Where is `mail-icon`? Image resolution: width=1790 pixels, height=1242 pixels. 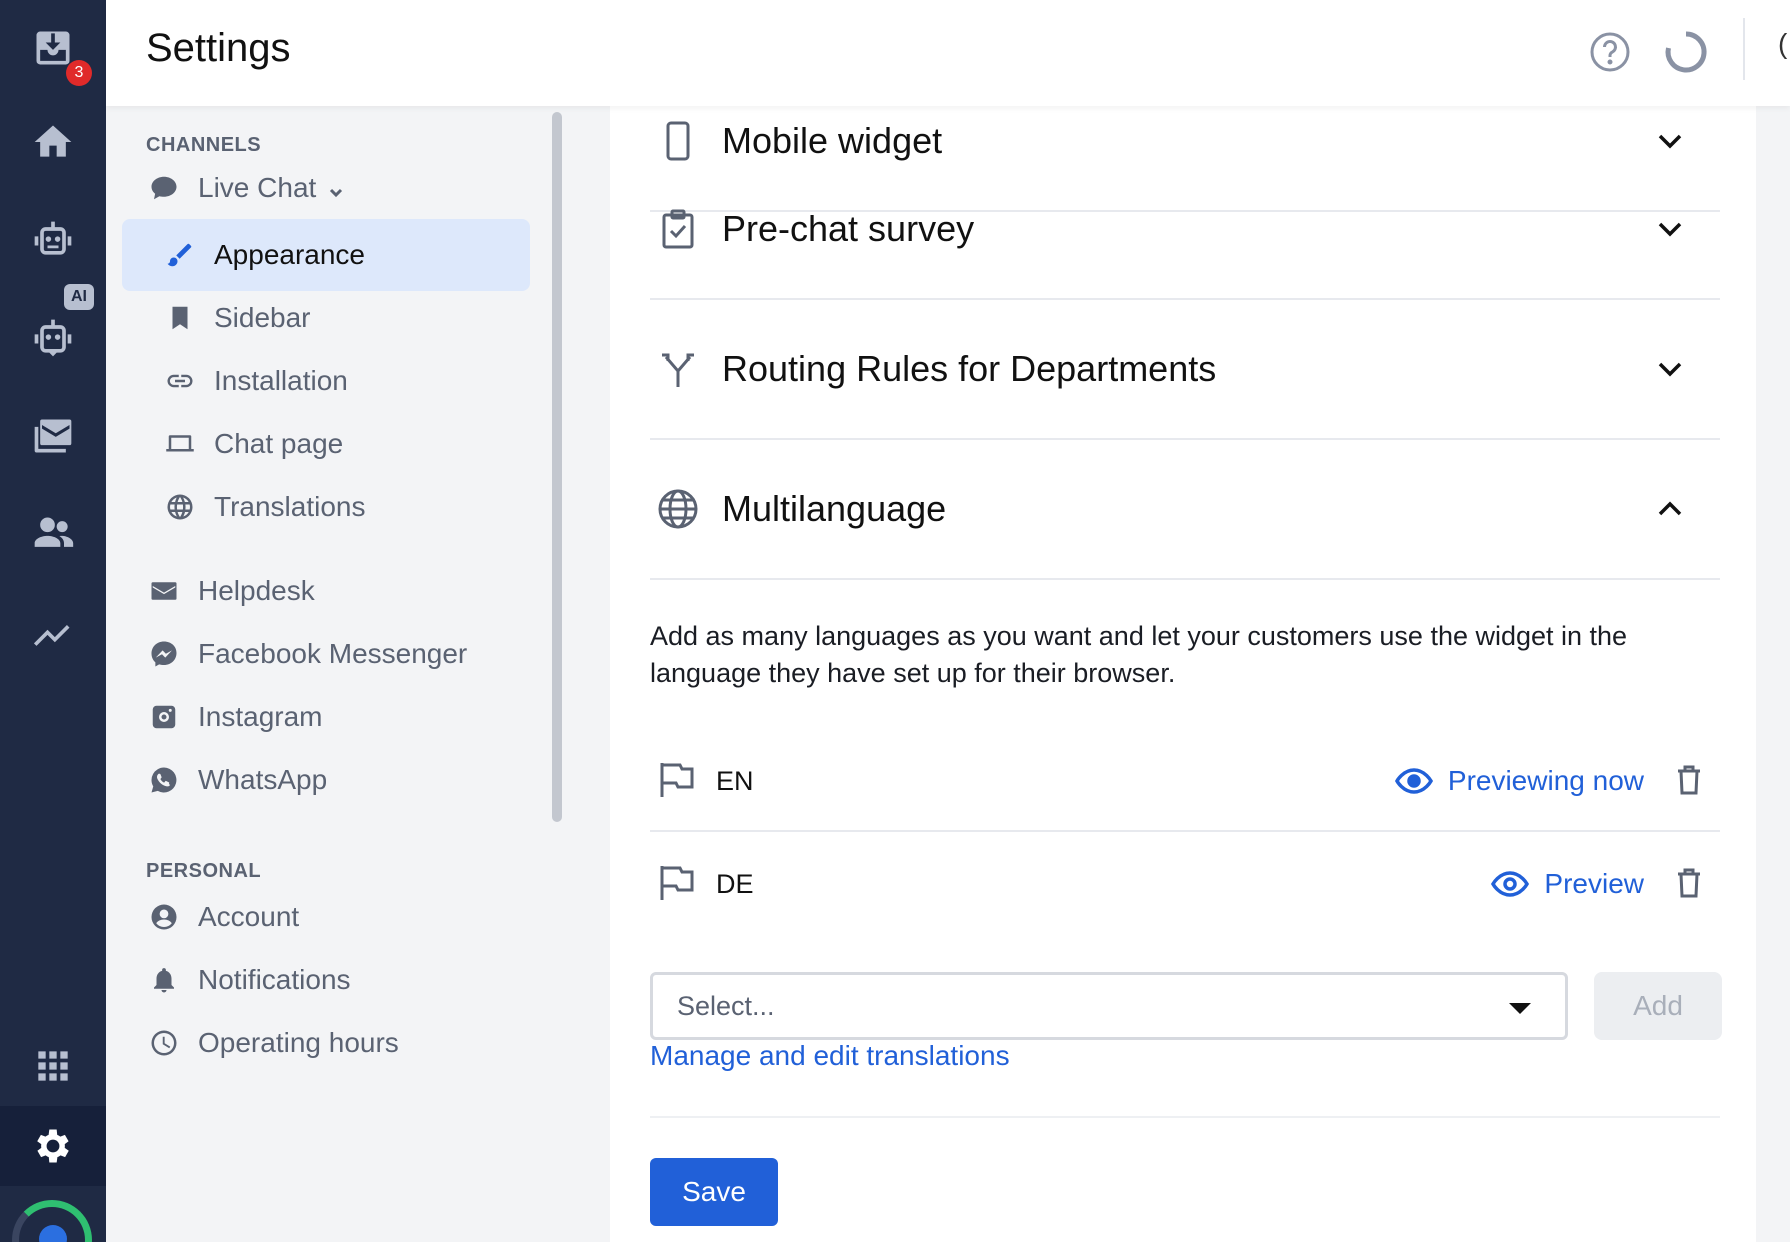
mail-icon is located at coordinates (53, 436).